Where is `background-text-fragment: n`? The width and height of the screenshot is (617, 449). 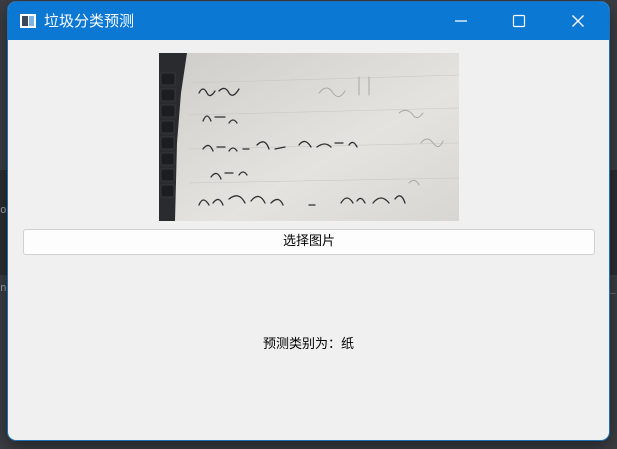 background-text-fragment: n is located at coordinates (3, 287).